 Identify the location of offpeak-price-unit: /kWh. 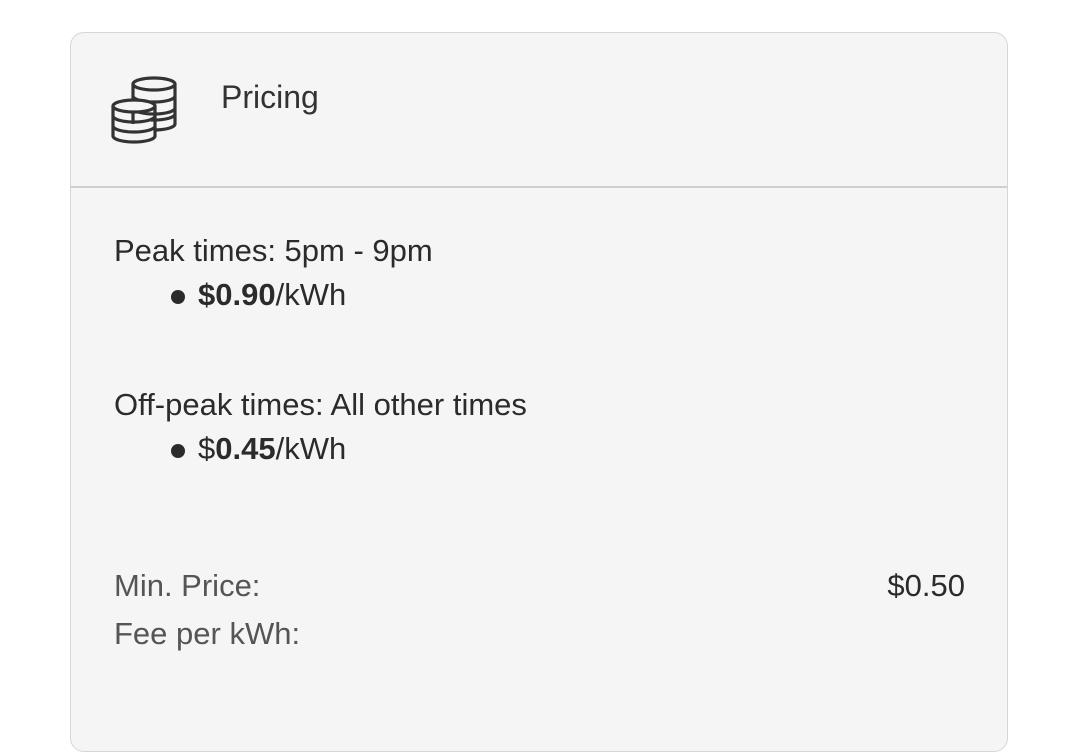
(311, 448).